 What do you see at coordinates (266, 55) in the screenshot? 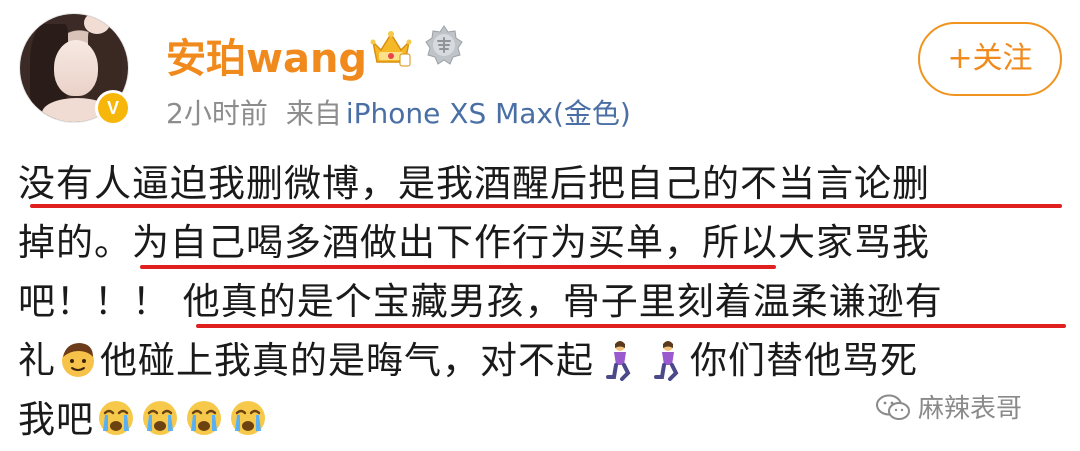
I see `author-name: 安珀wang` at bounding box center [266, 55].